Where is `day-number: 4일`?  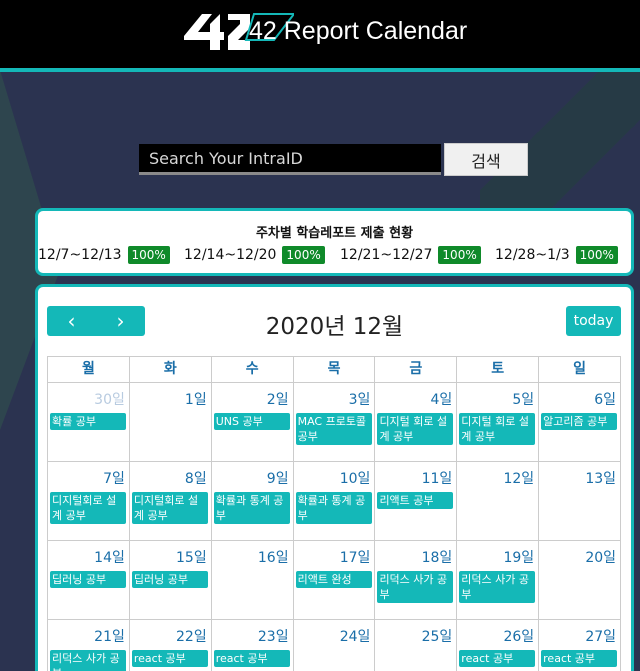 day-number: 4일 is located at coordinates (442, 399).